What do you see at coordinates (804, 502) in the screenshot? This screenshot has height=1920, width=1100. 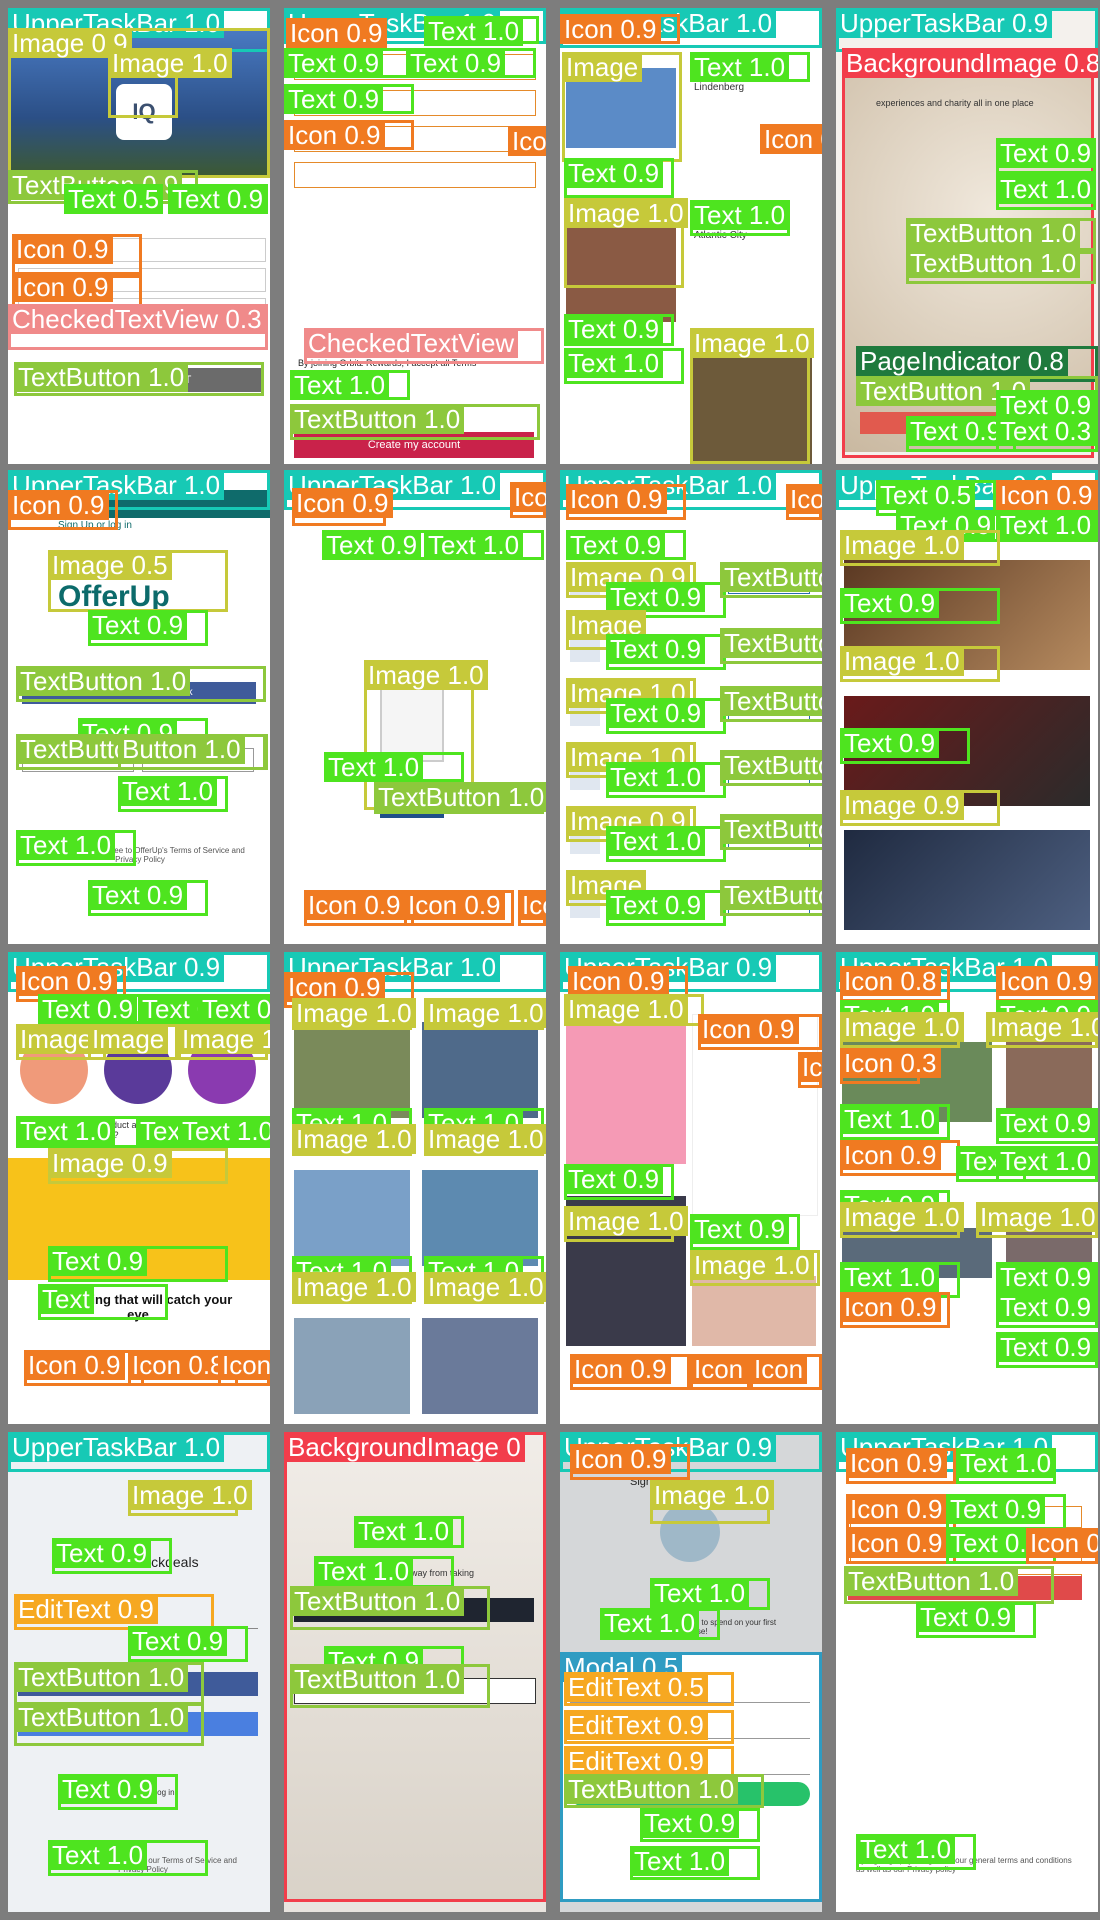 I see `detection-box: Icon` at bounding box center [804, 502].